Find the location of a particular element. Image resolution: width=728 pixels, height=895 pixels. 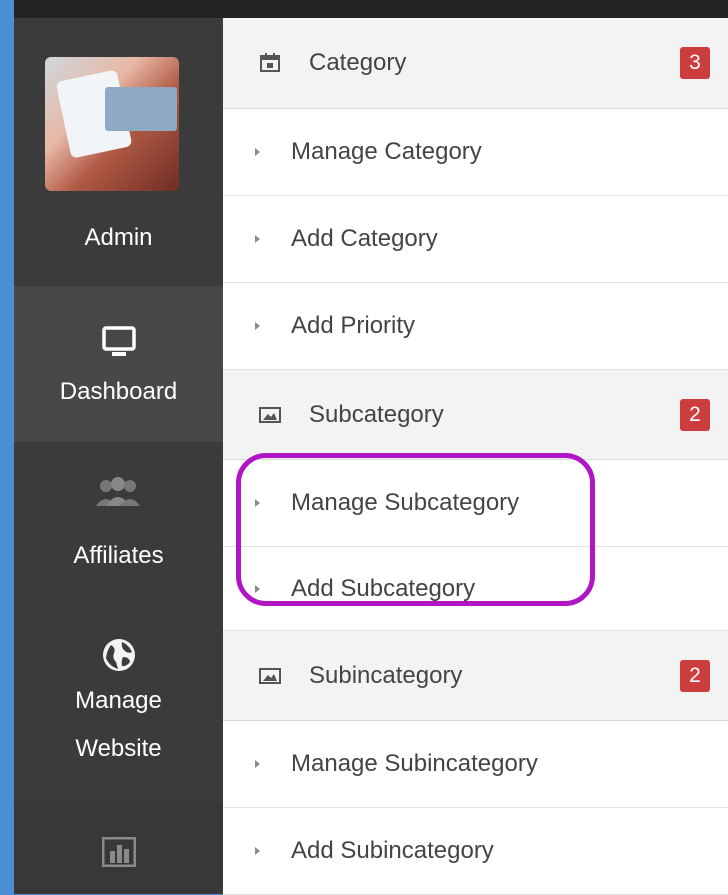

menu-item-label: Manage Category is located at coordinates (386, 151).